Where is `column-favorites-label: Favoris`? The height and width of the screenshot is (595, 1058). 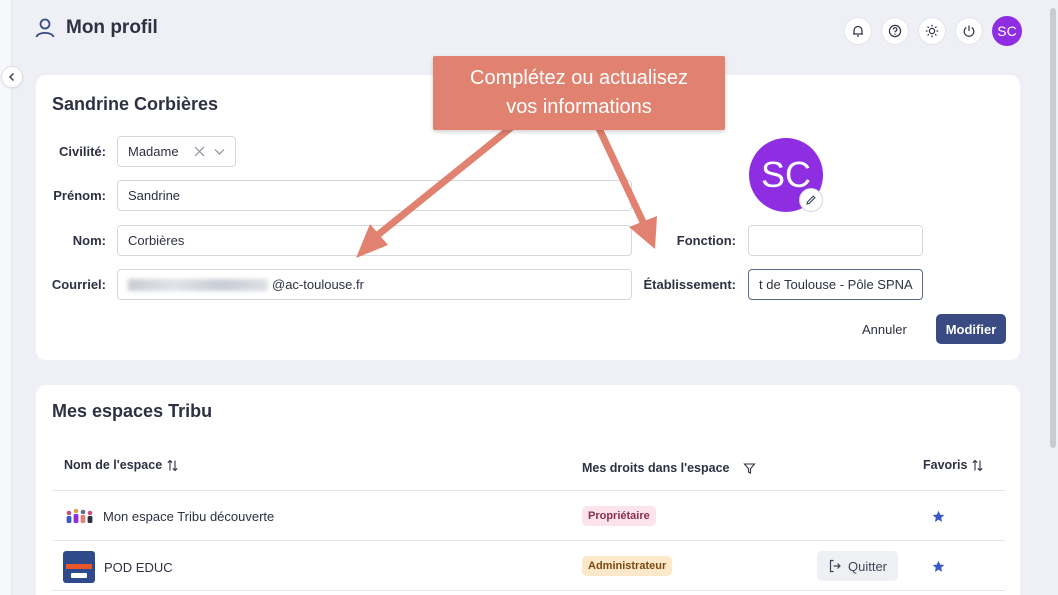
column-favorites-label: Favoris is located at coordinates (945, 465).